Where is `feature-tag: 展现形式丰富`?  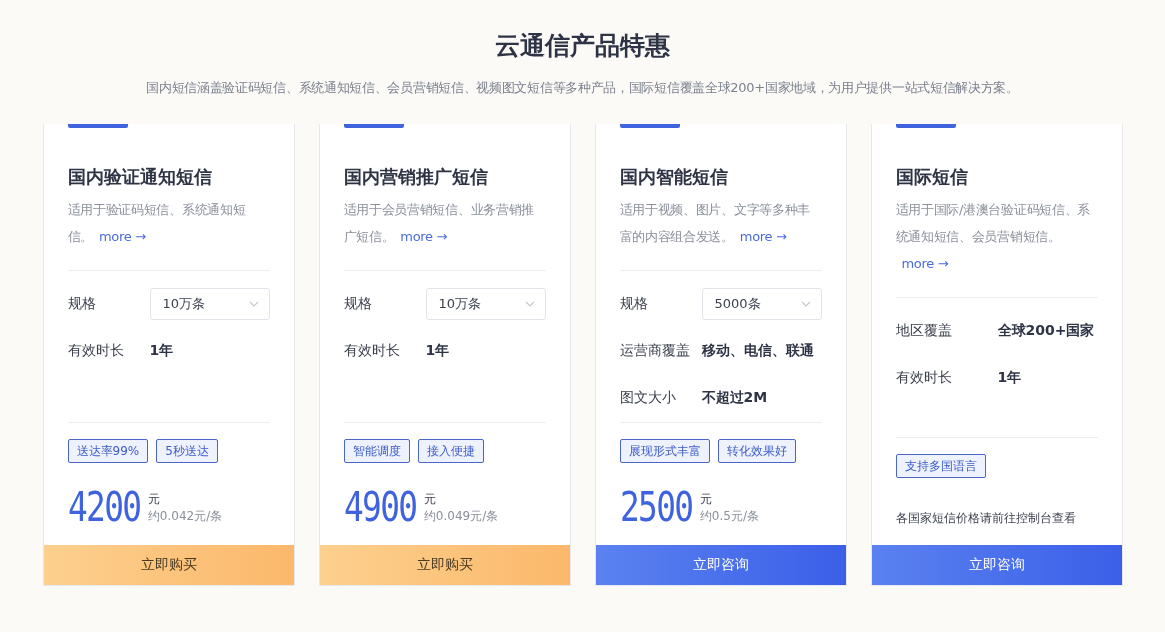 feature-tag: 展现形式丰富 is located at coordinates (664, 451).